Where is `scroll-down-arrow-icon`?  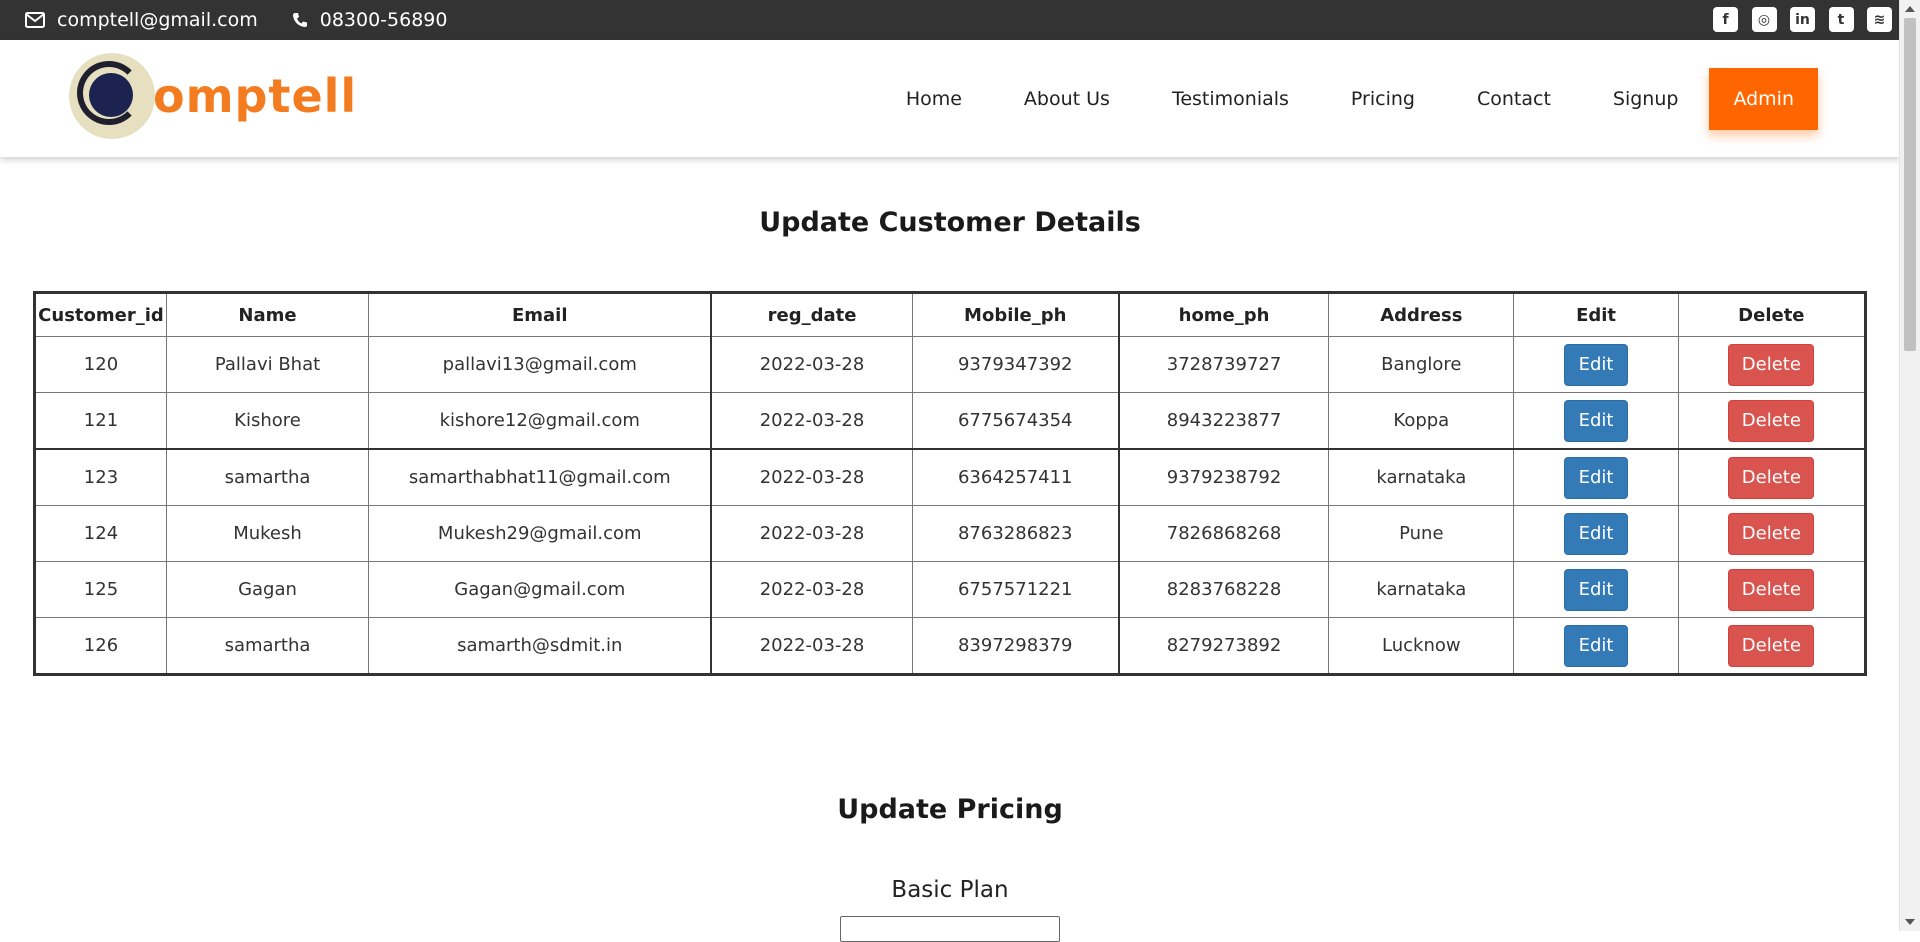
scroll-down-arrow-icon is located at coordinates (1910, 922).